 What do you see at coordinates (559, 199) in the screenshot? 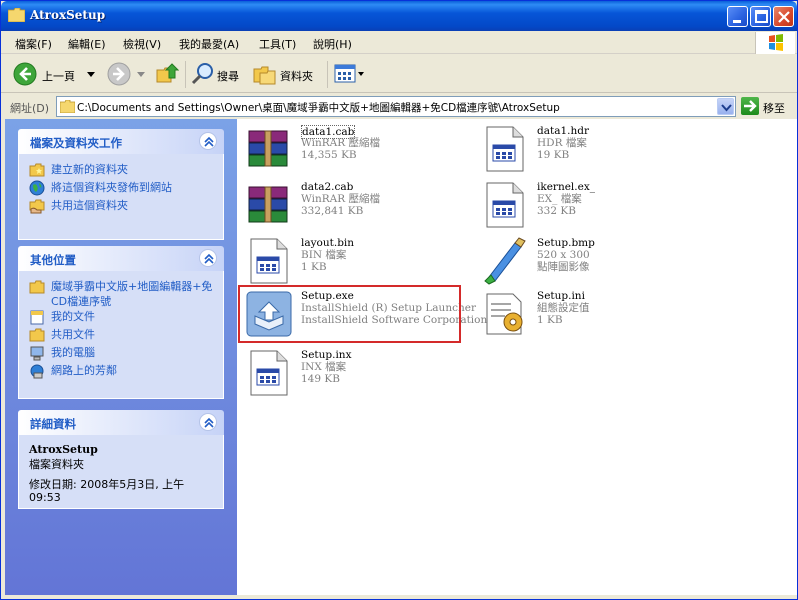
I see `file-type: EX_ 檔案` at bounding box center [559, 199].